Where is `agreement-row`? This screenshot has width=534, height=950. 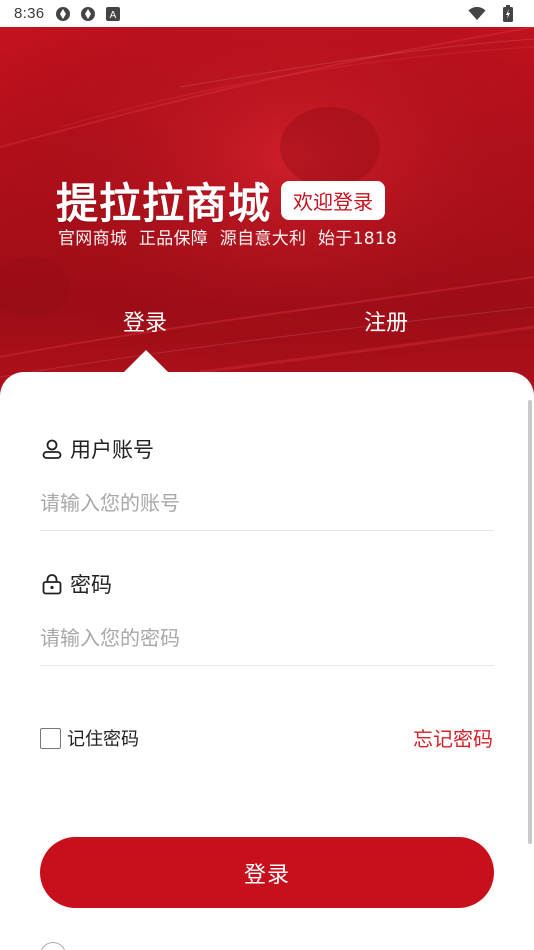
agreement-row is located at coordinates (267, 945).